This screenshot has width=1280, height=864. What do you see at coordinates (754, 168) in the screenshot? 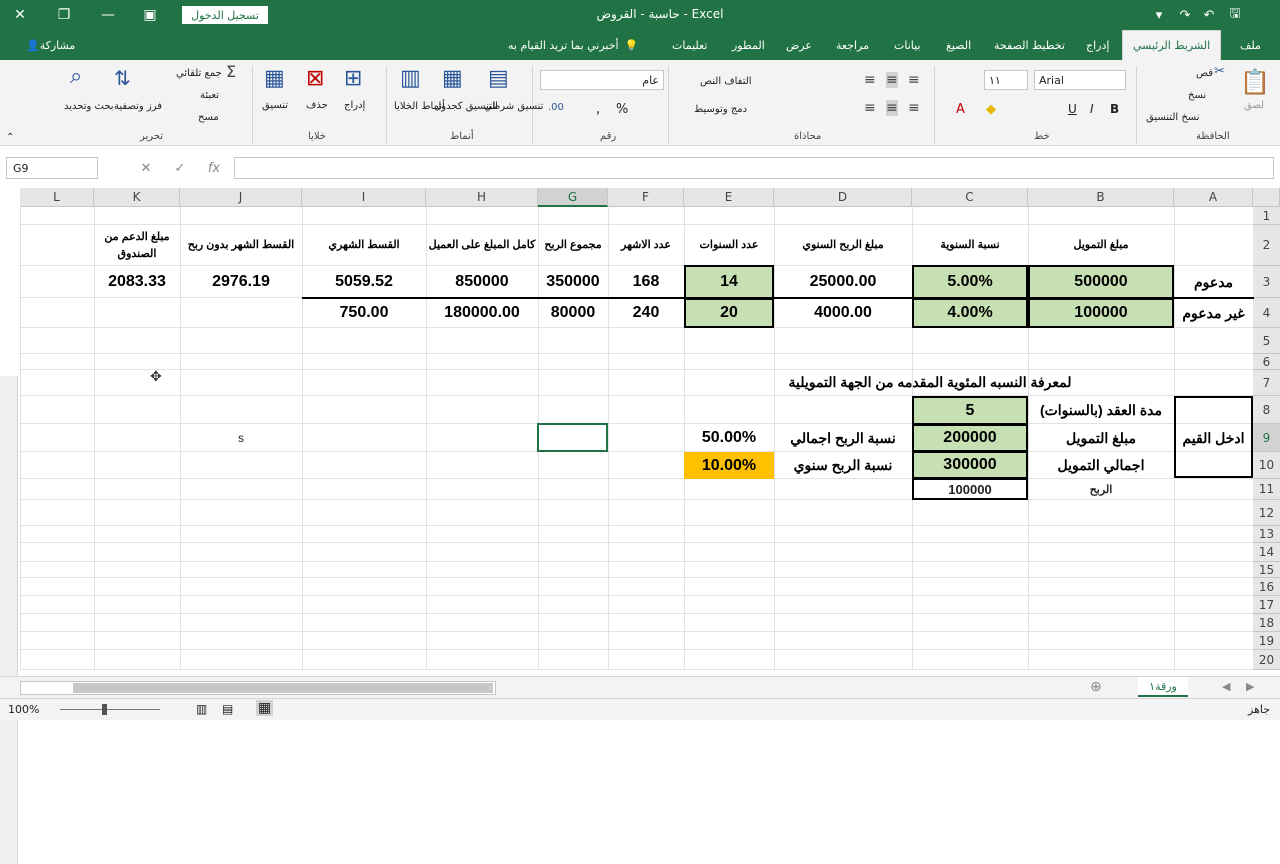
I see `formula-input` at bounding box center [754, 168].